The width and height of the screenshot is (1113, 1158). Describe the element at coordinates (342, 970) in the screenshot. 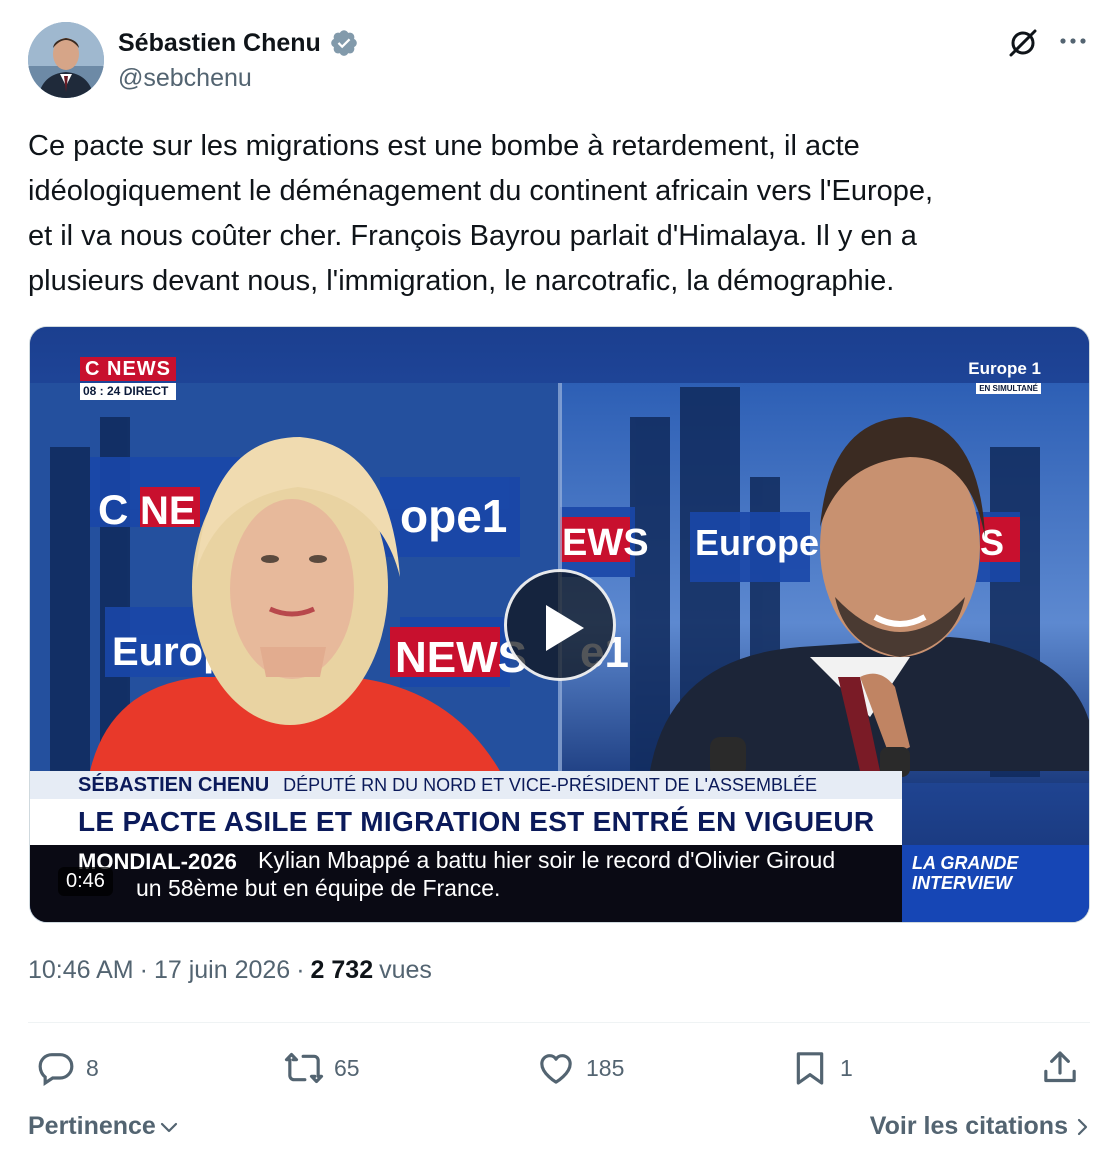

I see `views-count: 2 732` at that location.